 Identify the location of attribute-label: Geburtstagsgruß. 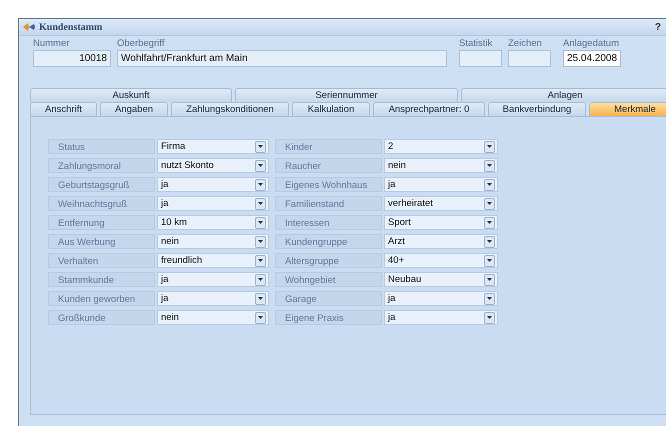
(101, 184).